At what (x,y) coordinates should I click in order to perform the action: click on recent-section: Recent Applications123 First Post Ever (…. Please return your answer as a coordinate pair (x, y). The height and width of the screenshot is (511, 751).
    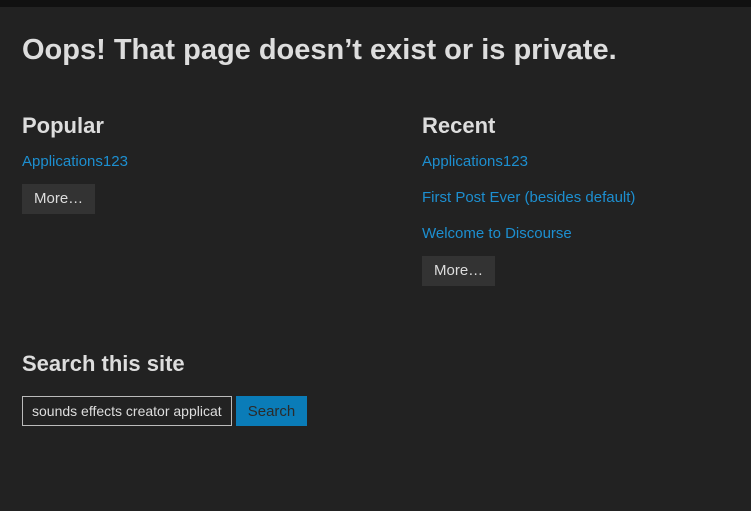
    Looking at the image, I should click on (582, 199).